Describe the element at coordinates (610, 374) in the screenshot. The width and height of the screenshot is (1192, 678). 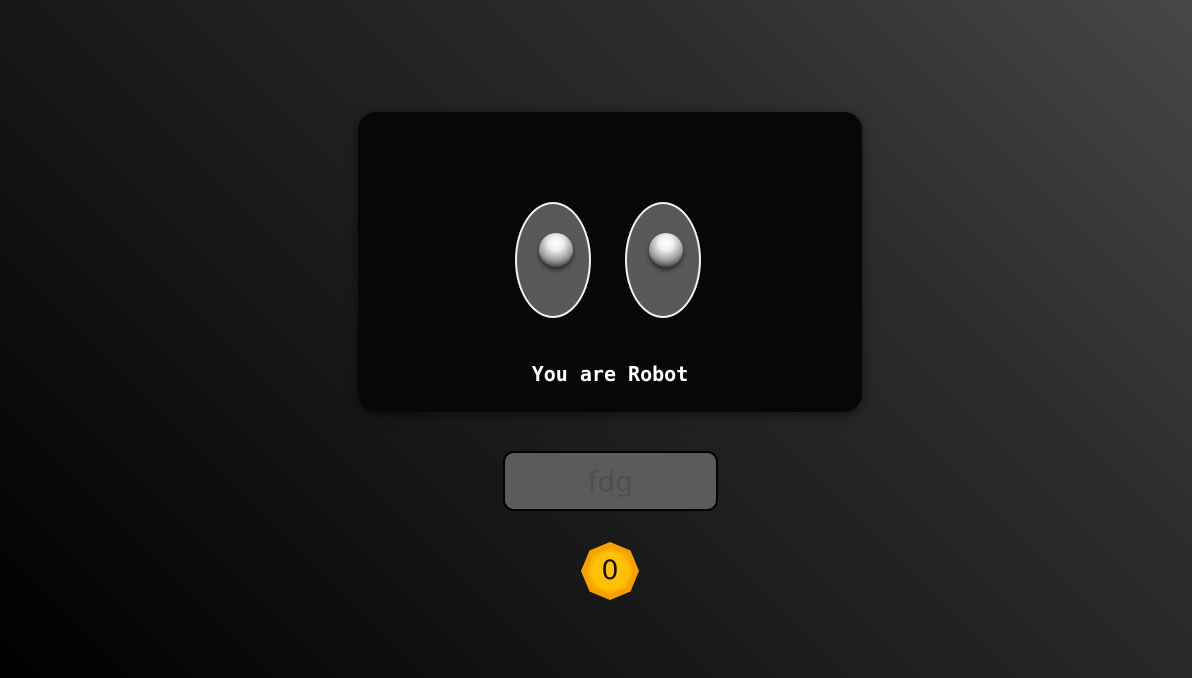
I see `robot-status-text: You are Robot` at that location.